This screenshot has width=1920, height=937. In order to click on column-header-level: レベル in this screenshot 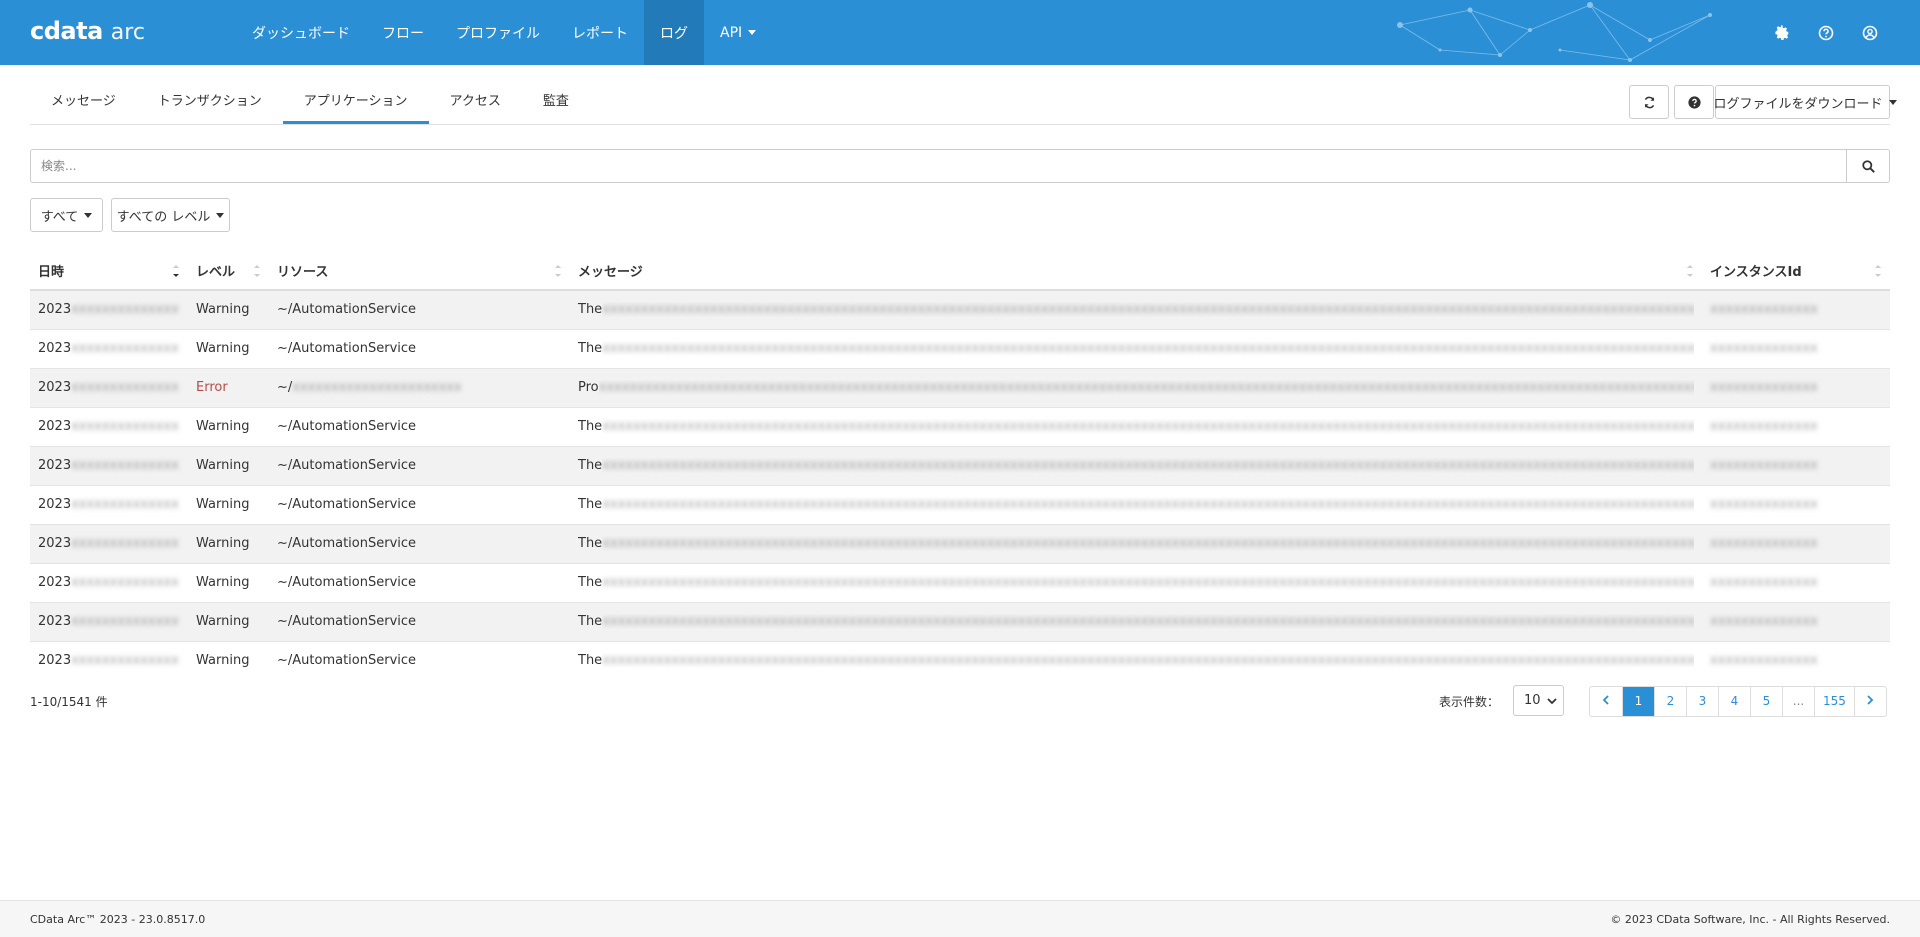, I will do `click(228, 271)`.